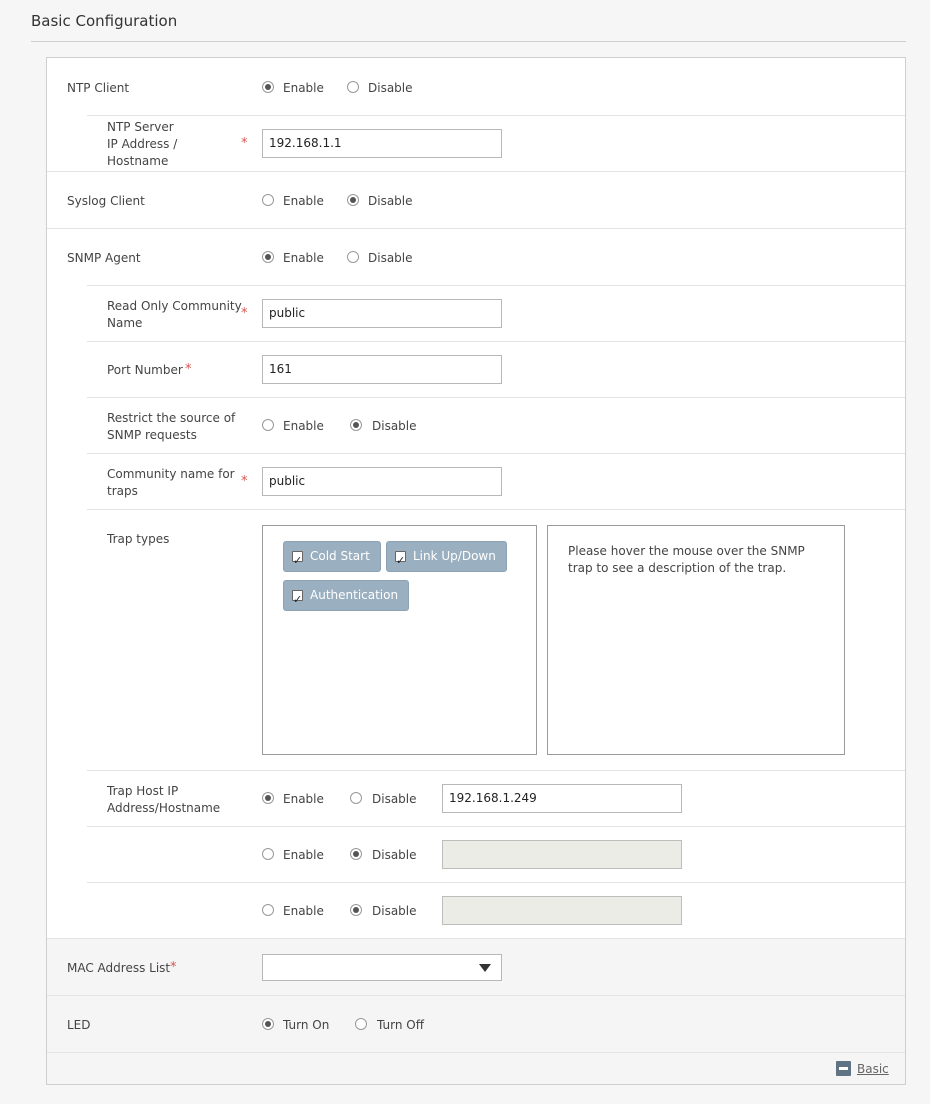 Image resolution: width=930 pixels, height=1104 pixels. Describe the element at coordinates (125, 323) in the screenshot. I see `ro-community-label-line: Name` at that location.